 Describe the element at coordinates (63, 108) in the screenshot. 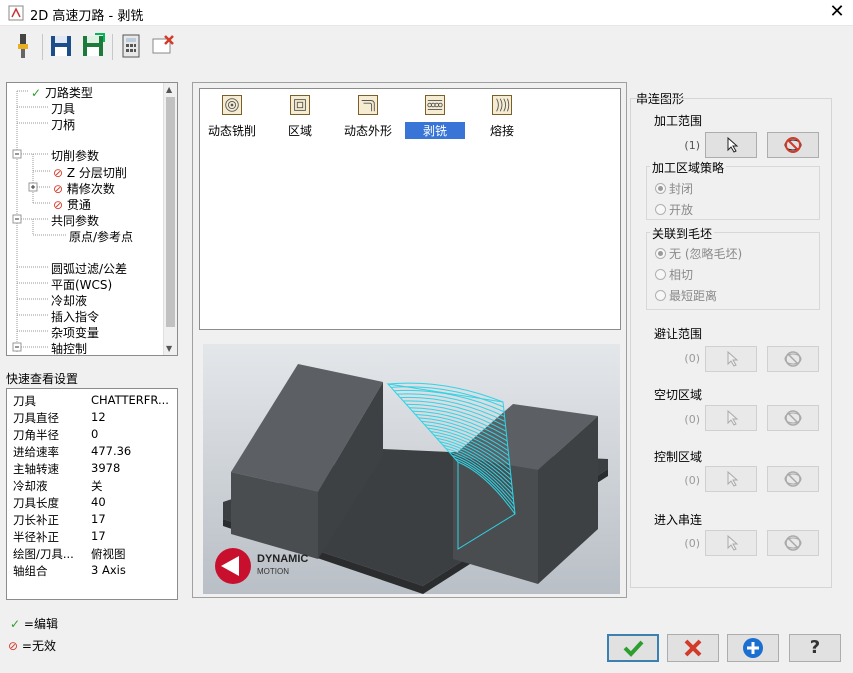

I see `tree-item-tool: 刀具` at that location.